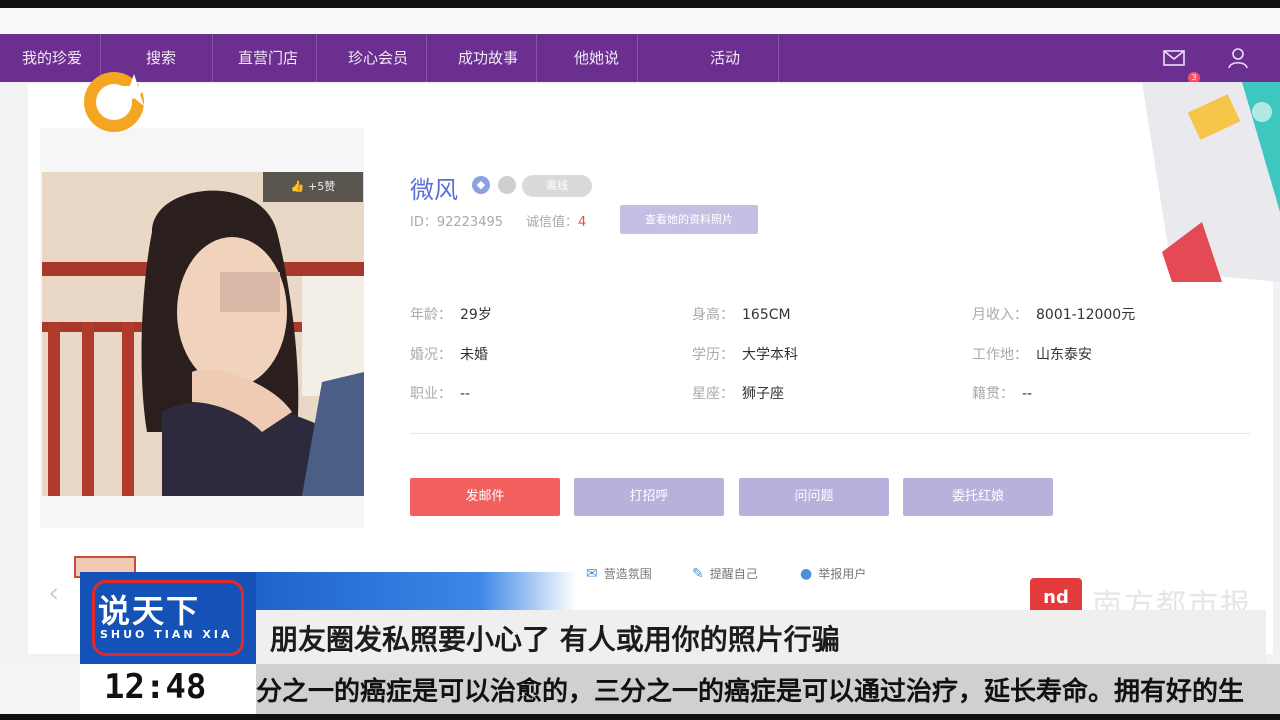  Describe the element at coordinates (627, 574) in the screenshot. I see `link-label: 营造氛围` at that location.